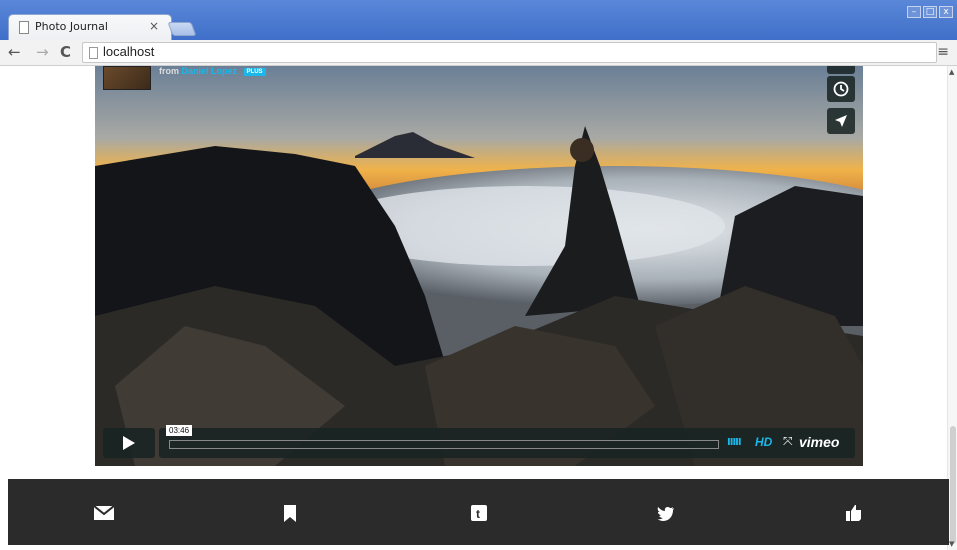 The image size is (957, 550). Describe the element at coordinates (763, 442) in the screenshot. I see `hd-button: HD` at that location.